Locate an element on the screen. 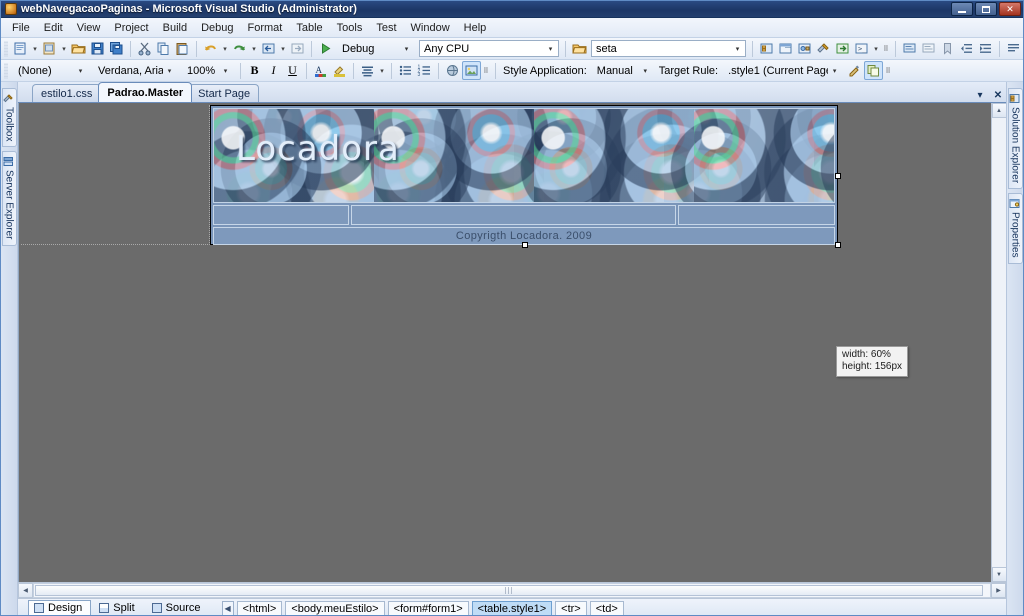  menu-tools: Tools is located at coordinates (350, 28).